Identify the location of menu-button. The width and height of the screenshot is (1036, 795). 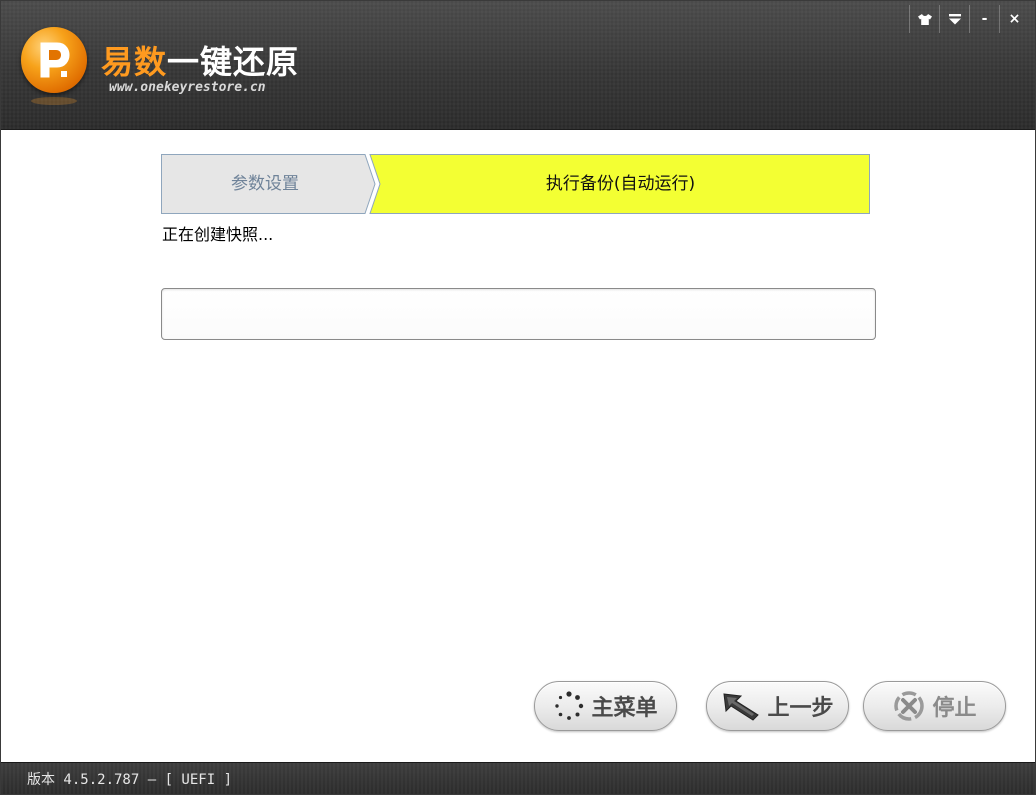
(954, 19).